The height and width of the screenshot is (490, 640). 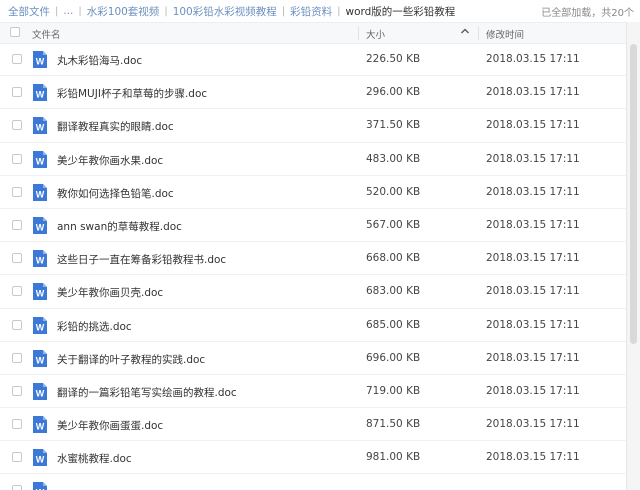 I want to click on file-row: W 水蜜桃教程.doc 981.00 KB 2018.03.15 17:11, so click(x=313, y=458).